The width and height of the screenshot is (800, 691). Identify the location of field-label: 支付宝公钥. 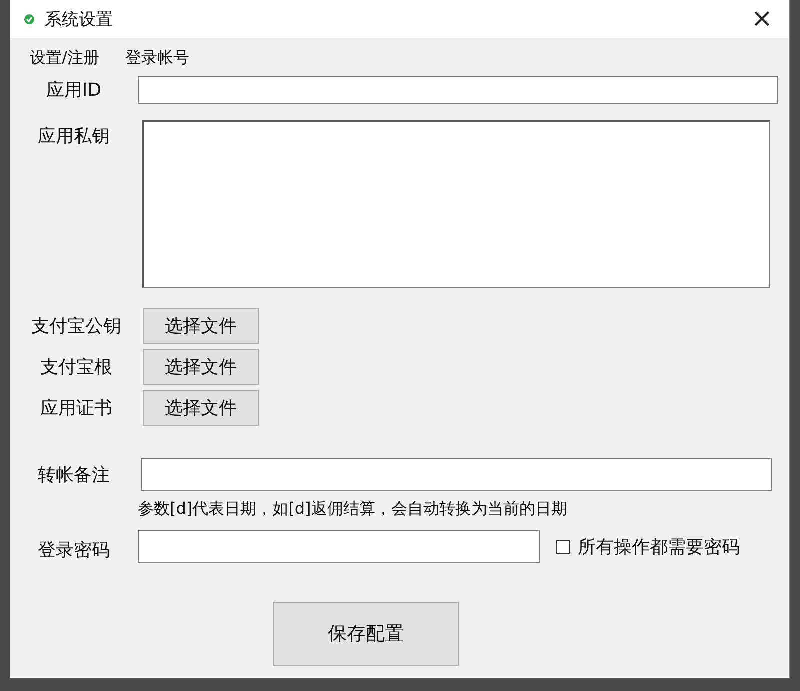
(76, 326).